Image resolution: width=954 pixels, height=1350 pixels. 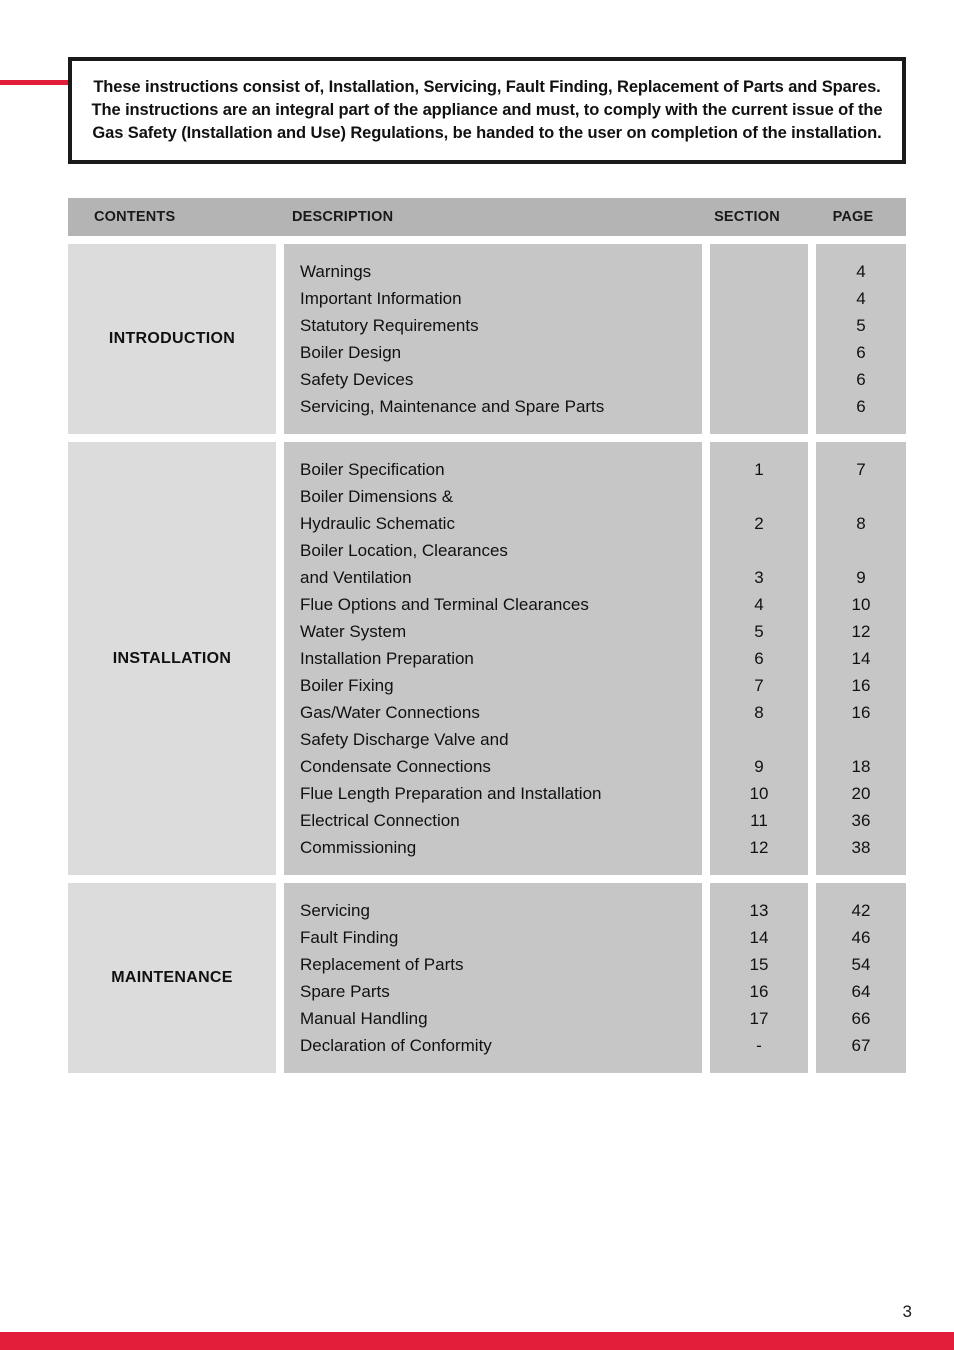 I want to click on accent-rule-top-left, so click(x=34, y=82).